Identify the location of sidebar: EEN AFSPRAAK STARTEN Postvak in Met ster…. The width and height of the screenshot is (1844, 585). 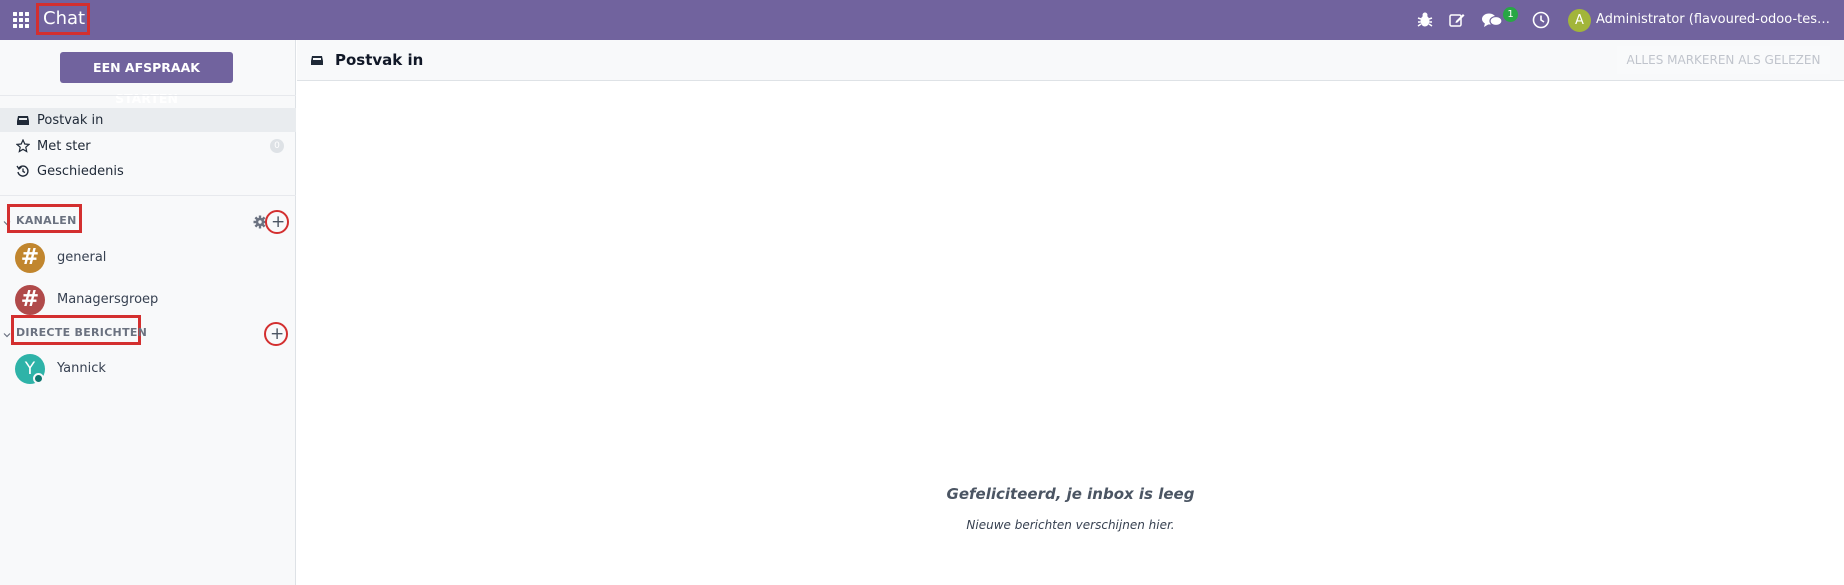
(148, 312).